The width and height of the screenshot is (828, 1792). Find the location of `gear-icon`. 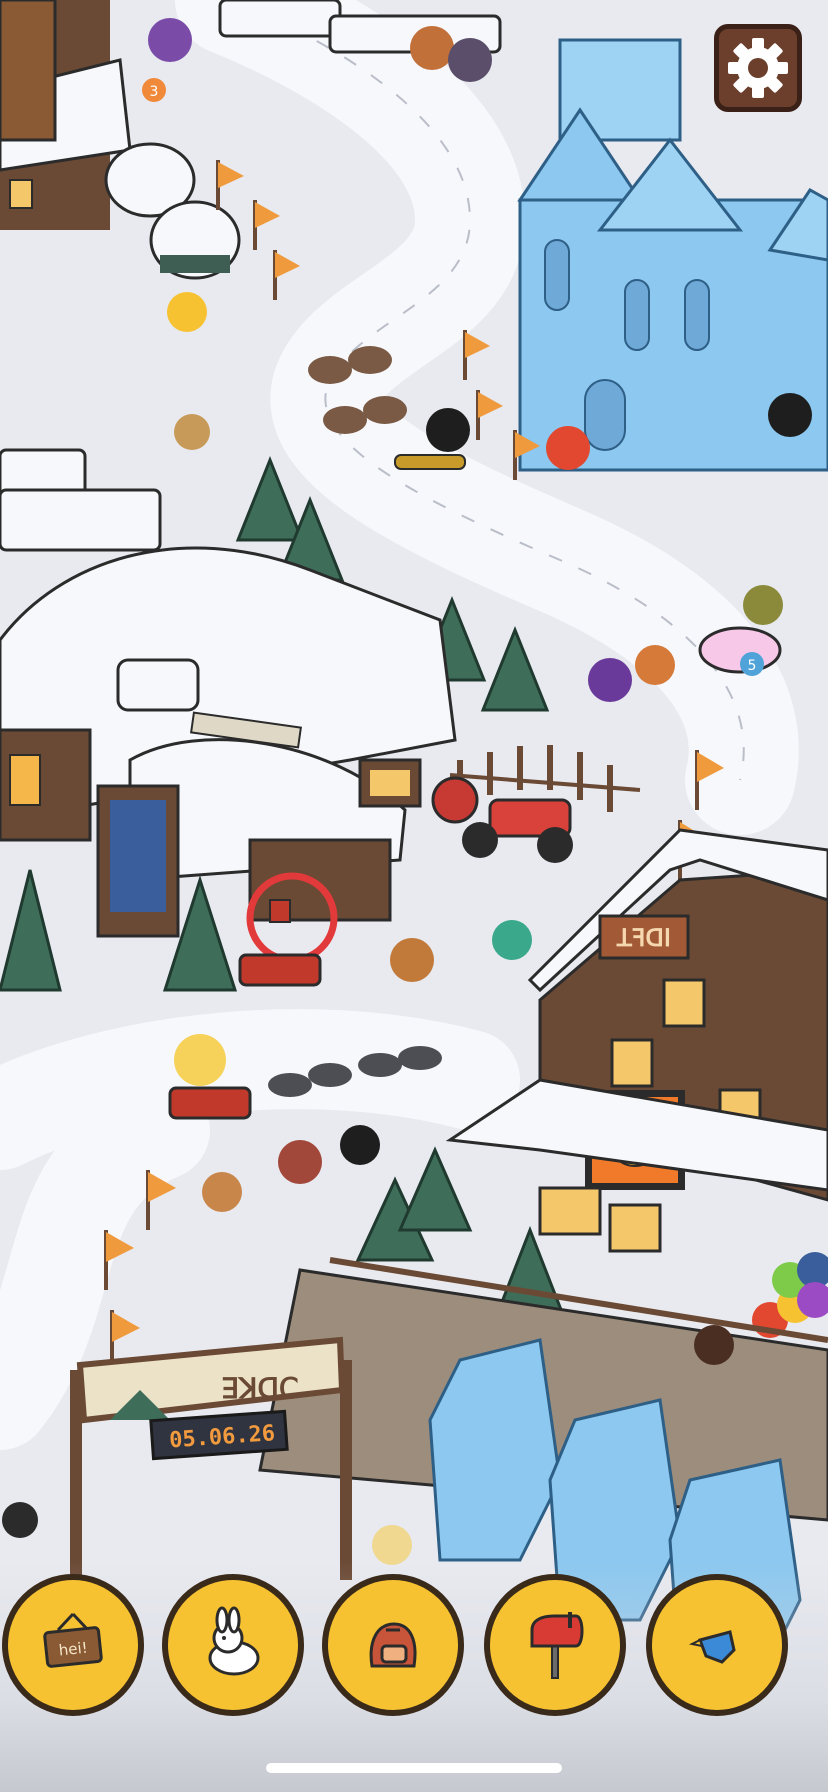

gear-icon is located at coordinates (758, 68).